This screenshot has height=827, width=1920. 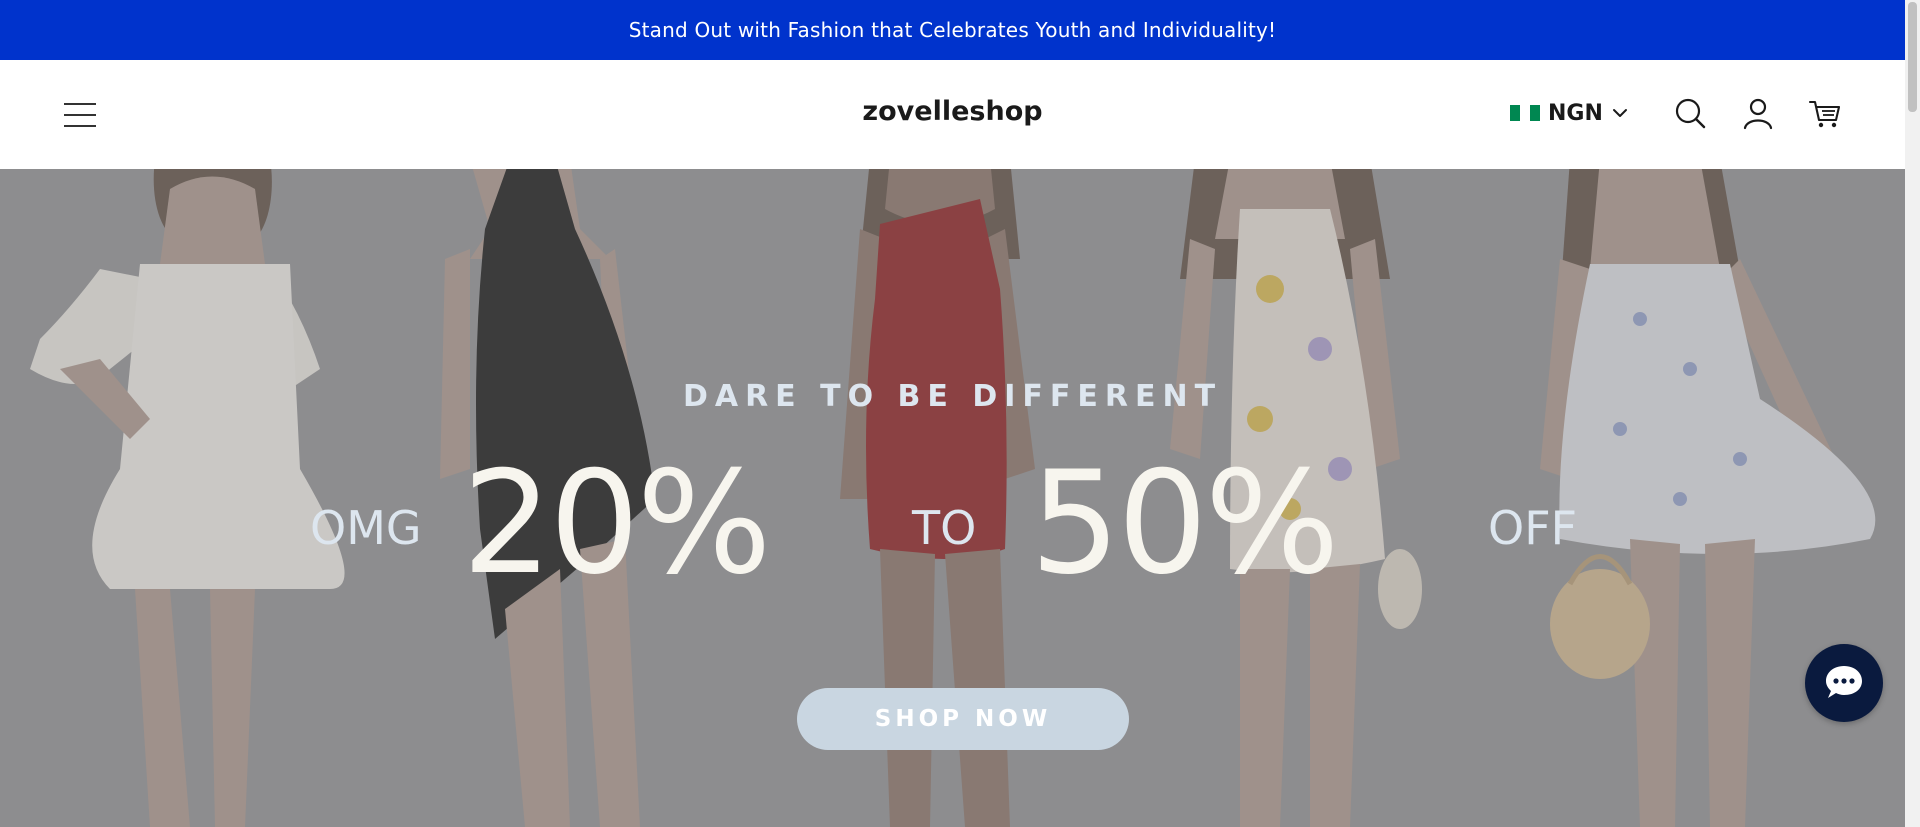 What do you see at coordinates (617, 523) in the screenshot?
I see `promo-discount-min: 20%` at bounding box center [617, 523].